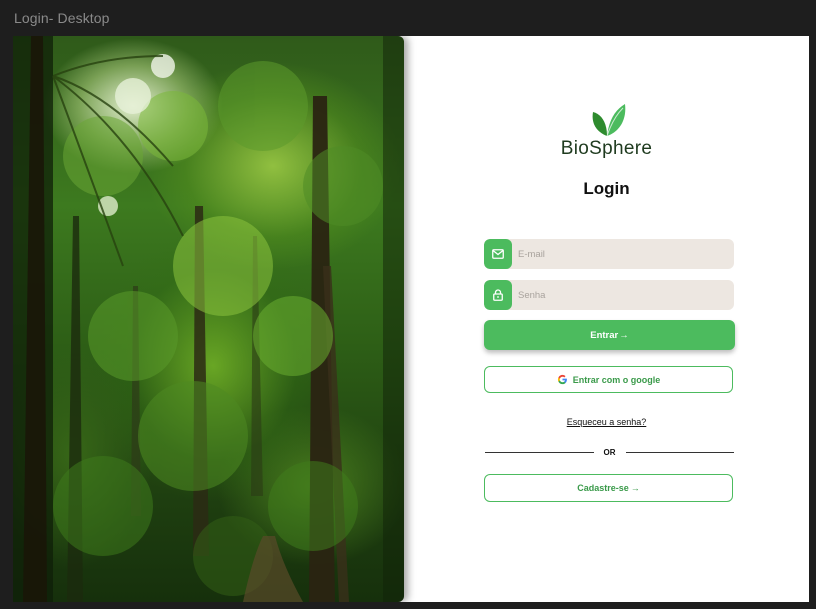  What do you see at coordinates (498, 254) in the screenshot?
I see `mail-icon` at bounding box center [498, 254].